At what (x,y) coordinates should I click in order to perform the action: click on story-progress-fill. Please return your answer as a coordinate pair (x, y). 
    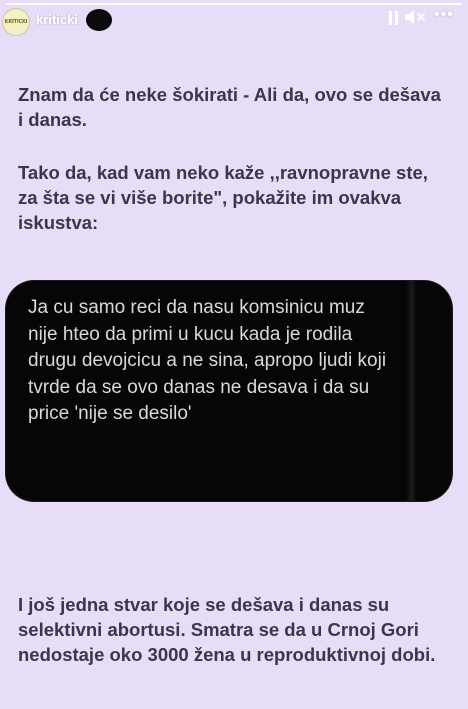
    Looking at the image, I should click on (234, 4).